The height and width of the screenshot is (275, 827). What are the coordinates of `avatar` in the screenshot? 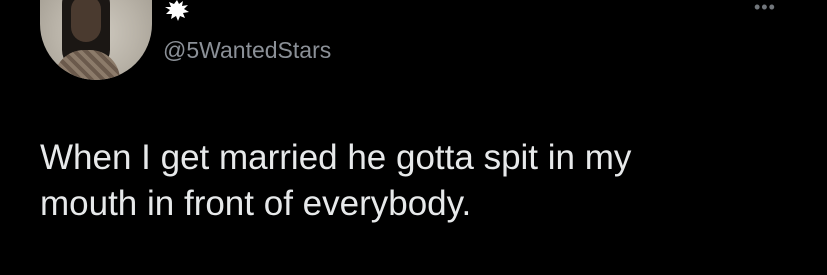 It's located at (96, 40).